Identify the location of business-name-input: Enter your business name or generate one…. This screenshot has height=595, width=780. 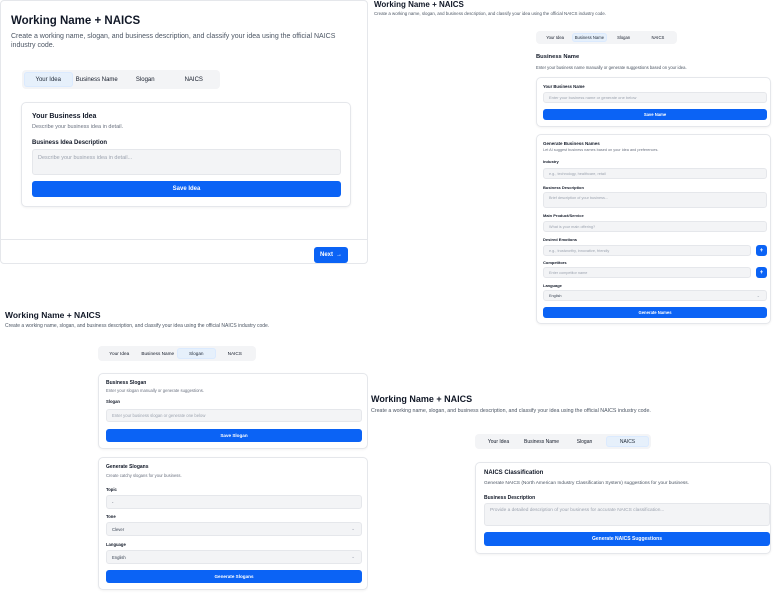
(655, 97).